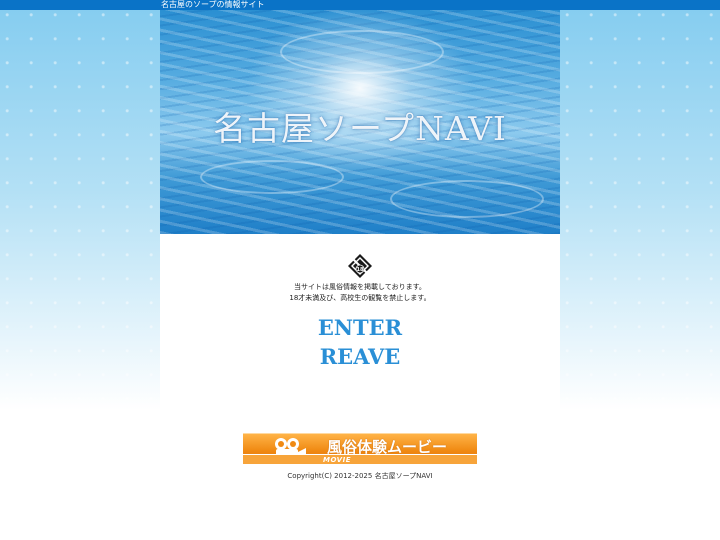 The image size is (720, 540). I want to click on age-badge-text: 18, so click(360, 270).